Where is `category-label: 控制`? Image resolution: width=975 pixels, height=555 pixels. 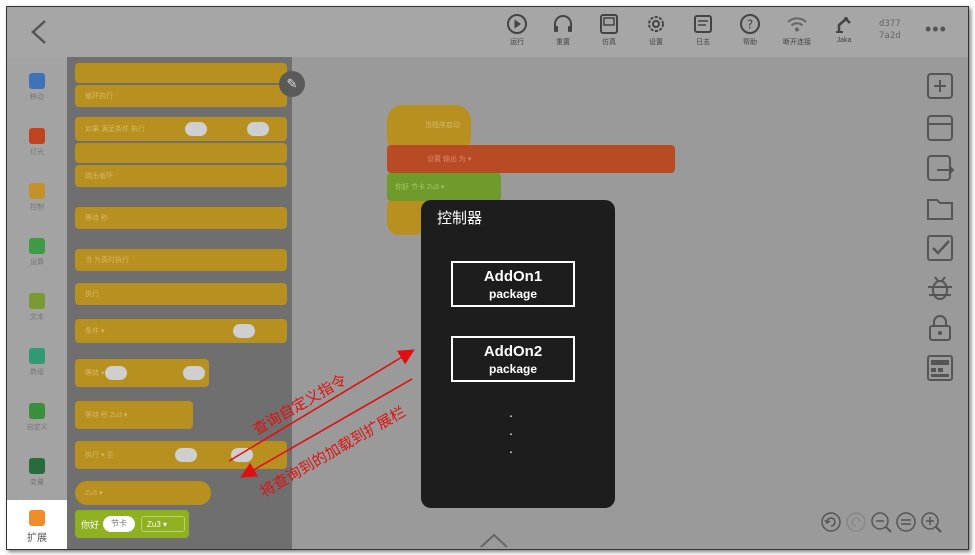 category-label: 控制 is located at coordinates (37, 207).